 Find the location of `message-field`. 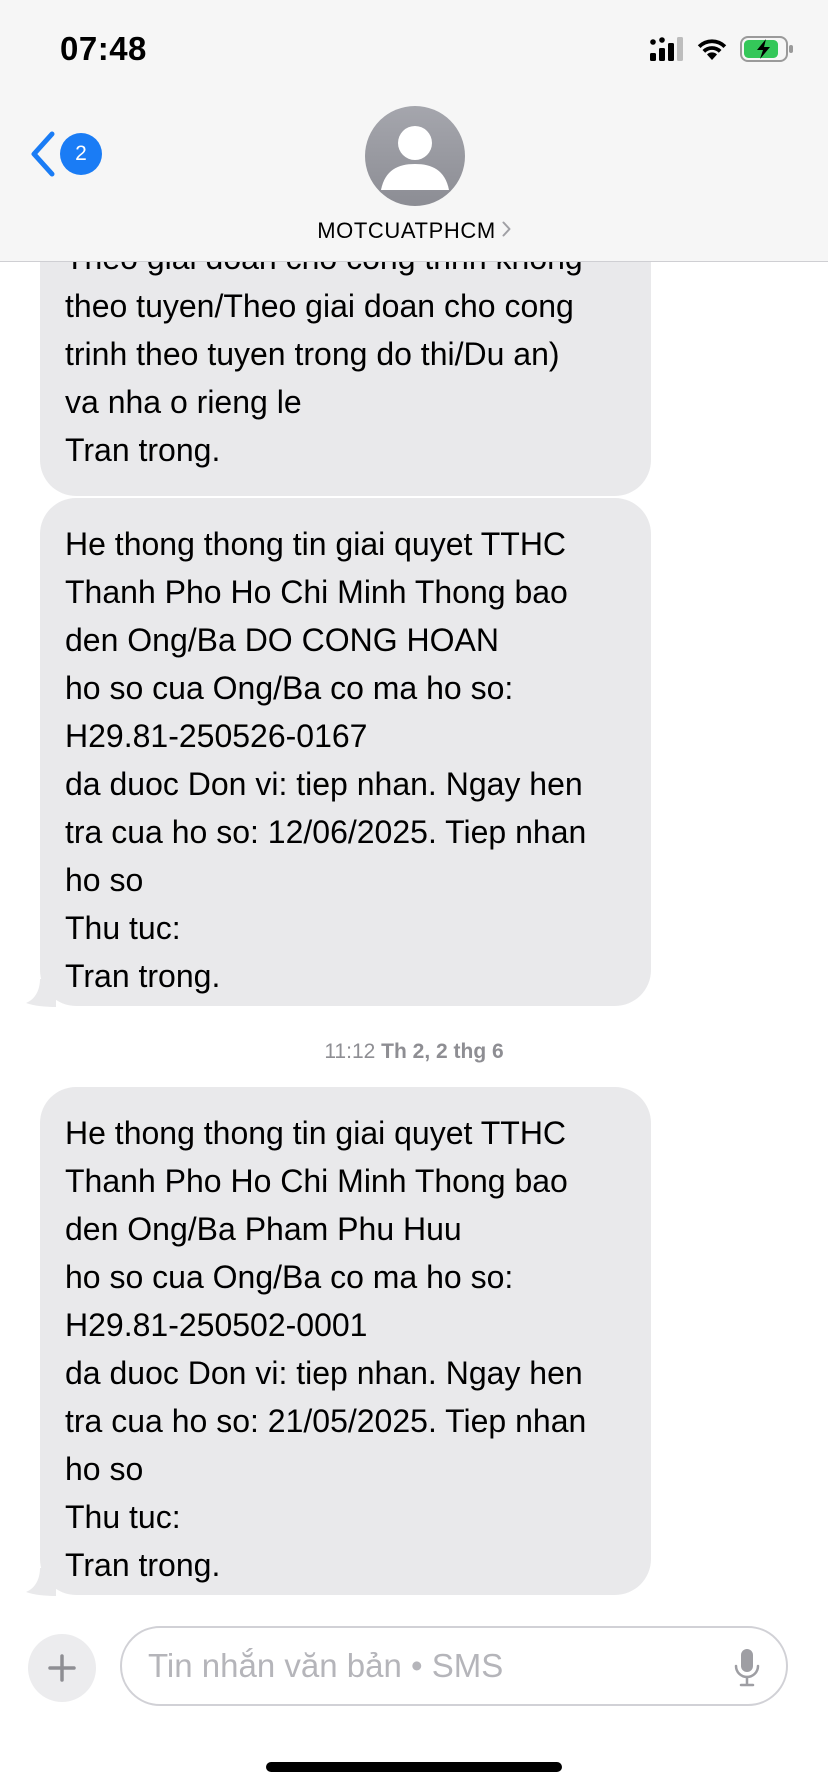

message-field is located at coordinates (454, 1666).